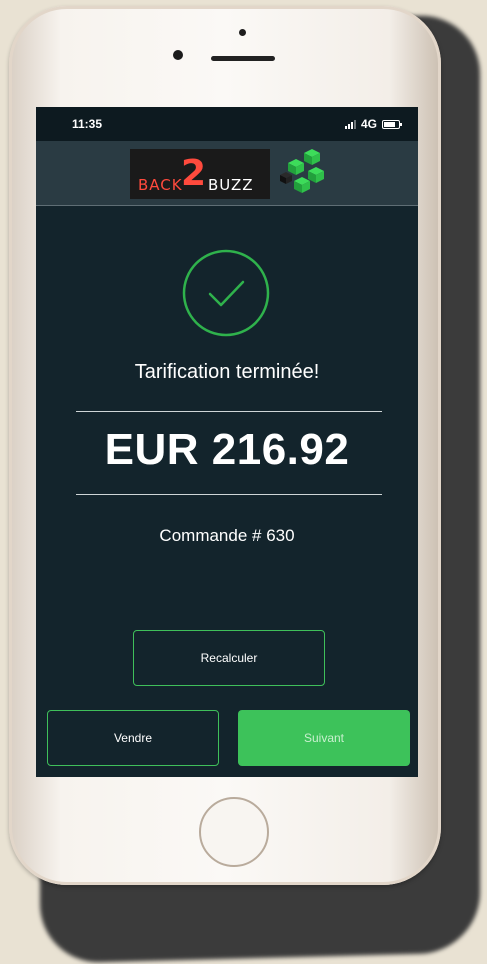 The image size is (487, 964). Describe the element at coordinates (227, 449) in the screenshot. I see `price-amount: EUR 216.92` at that location.